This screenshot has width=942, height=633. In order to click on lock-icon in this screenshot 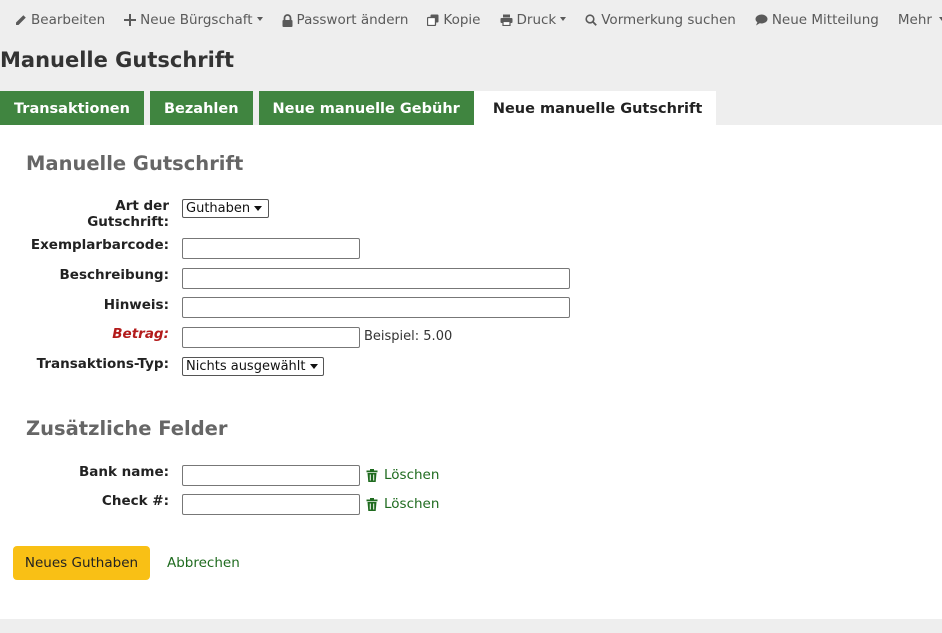, I will do `click(287, 20)`.